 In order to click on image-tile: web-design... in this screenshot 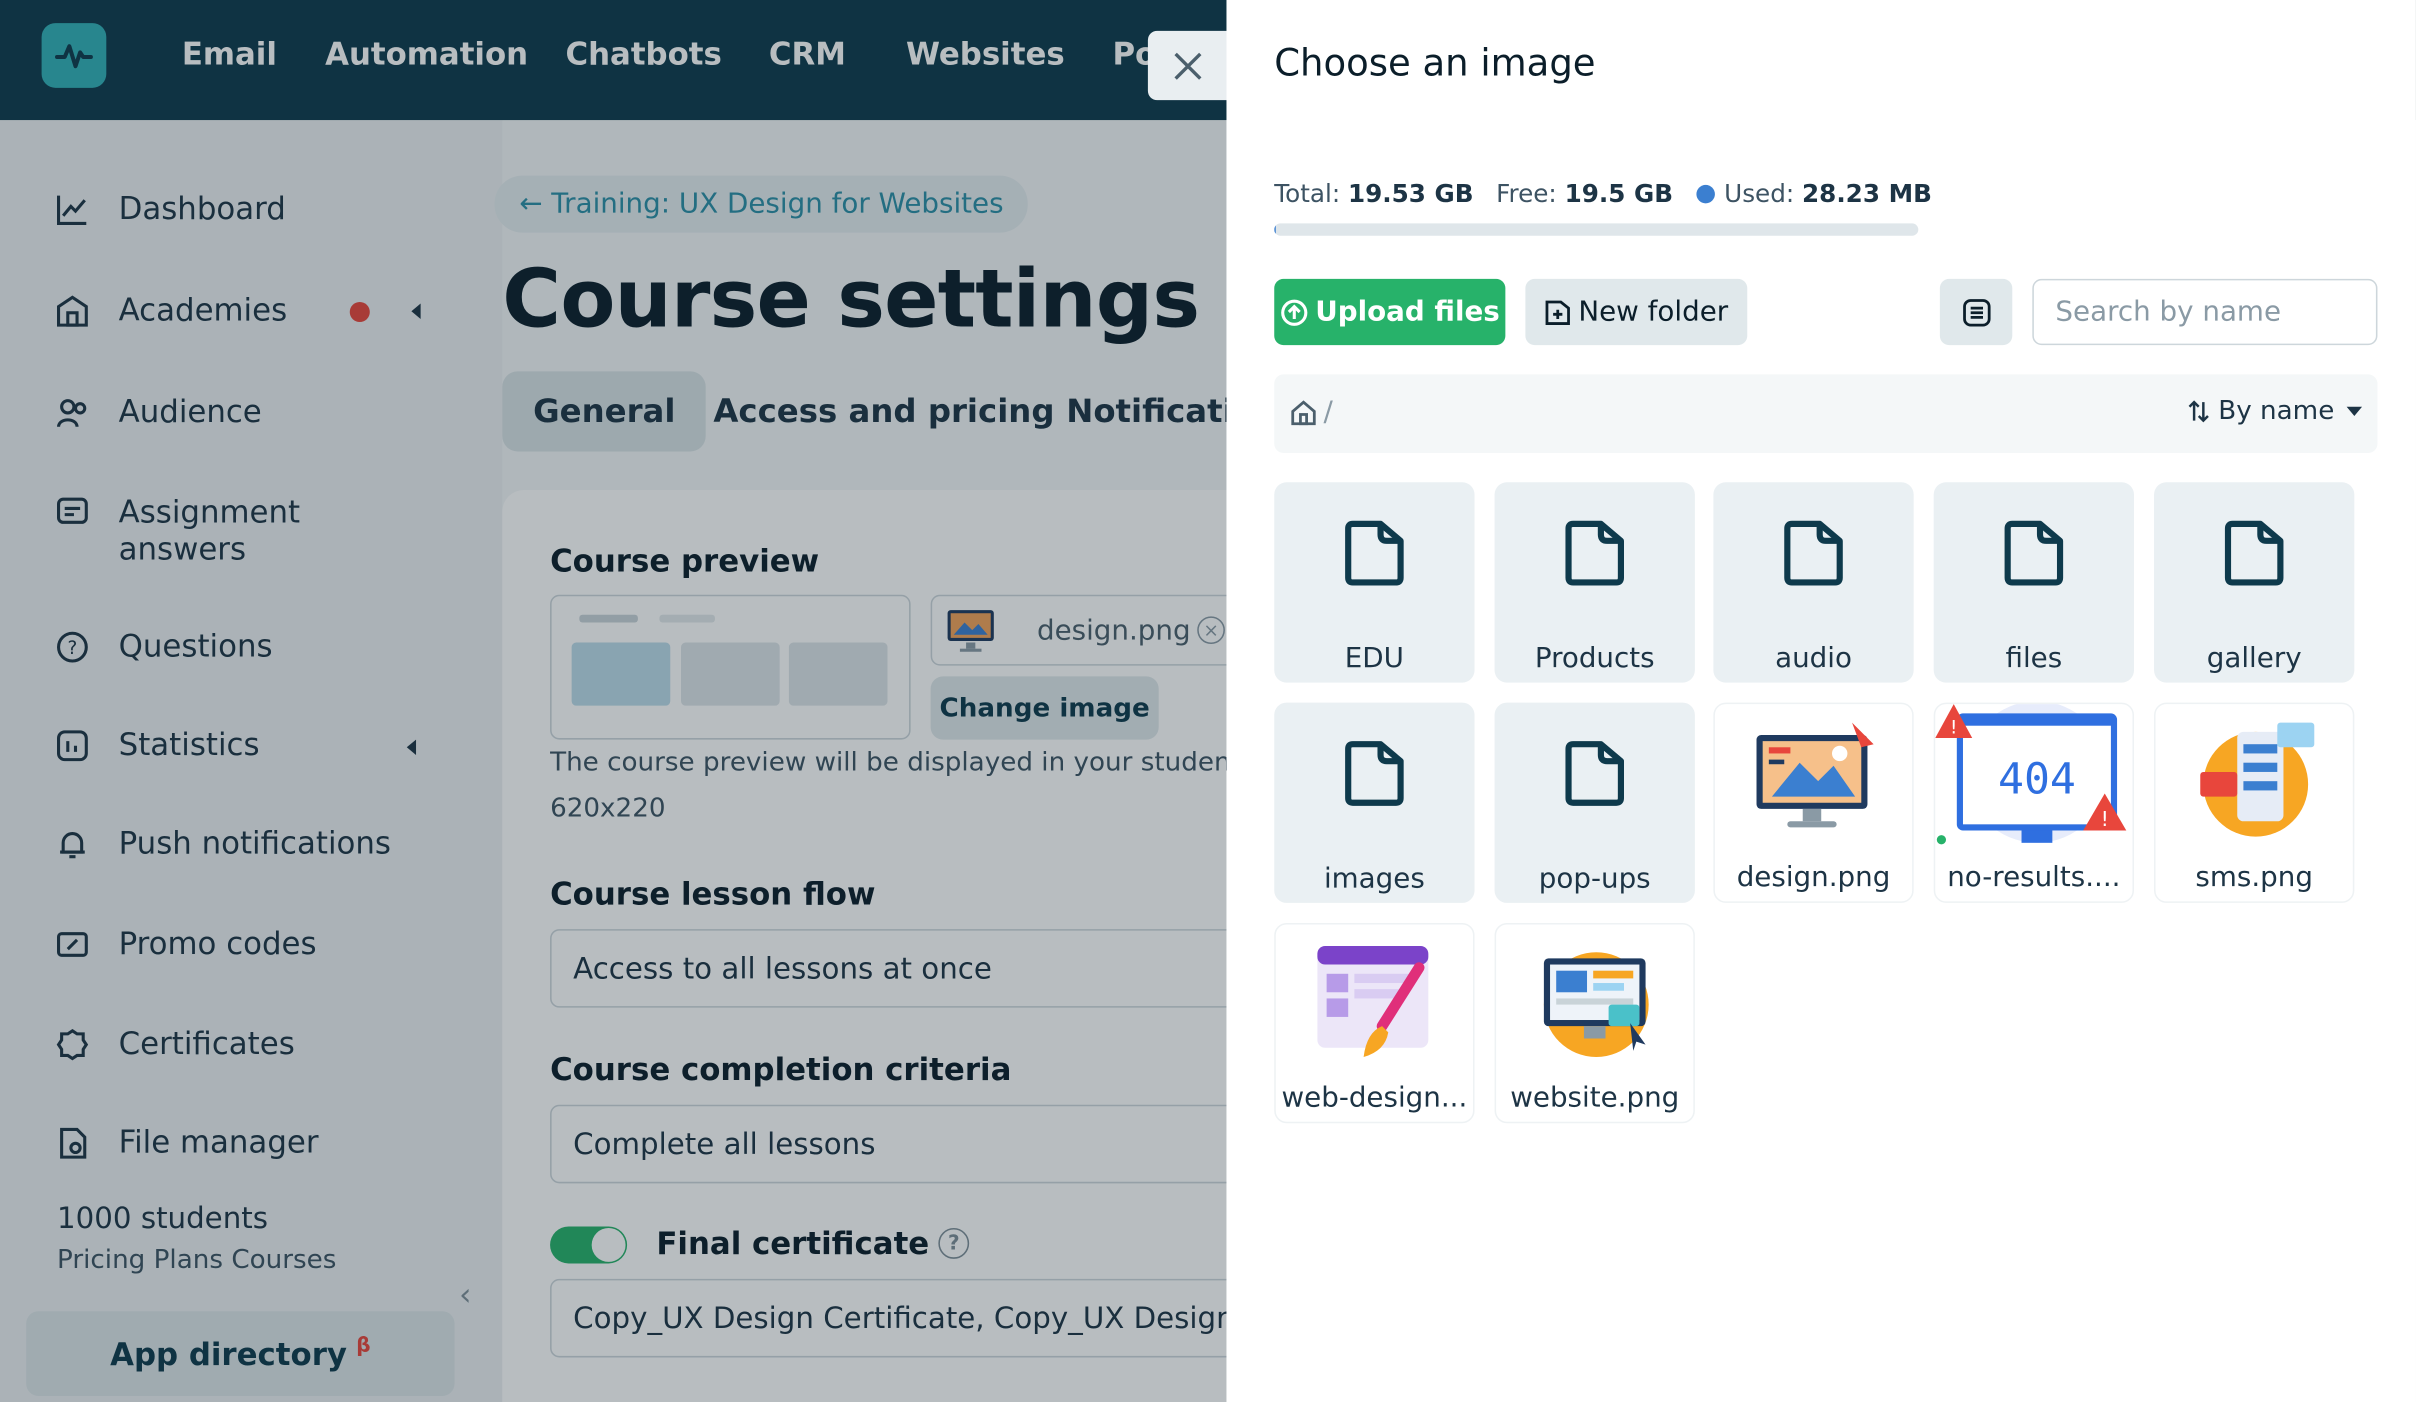, I will do `click(1374, 1023)`.